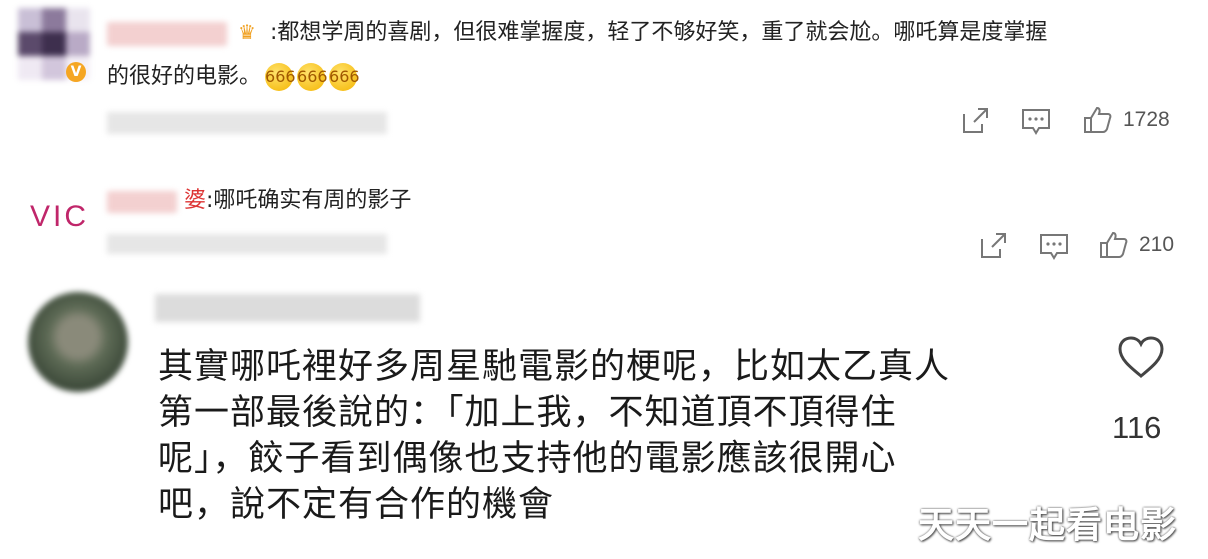  I want to click on watermark: 天天一起看电影, so click(1048, 525).